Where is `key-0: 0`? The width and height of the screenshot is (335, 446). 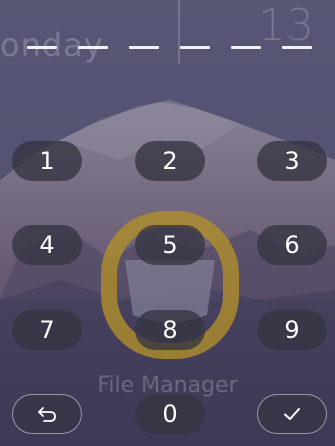
key-0: 0 is located at coordinates (170, 414).